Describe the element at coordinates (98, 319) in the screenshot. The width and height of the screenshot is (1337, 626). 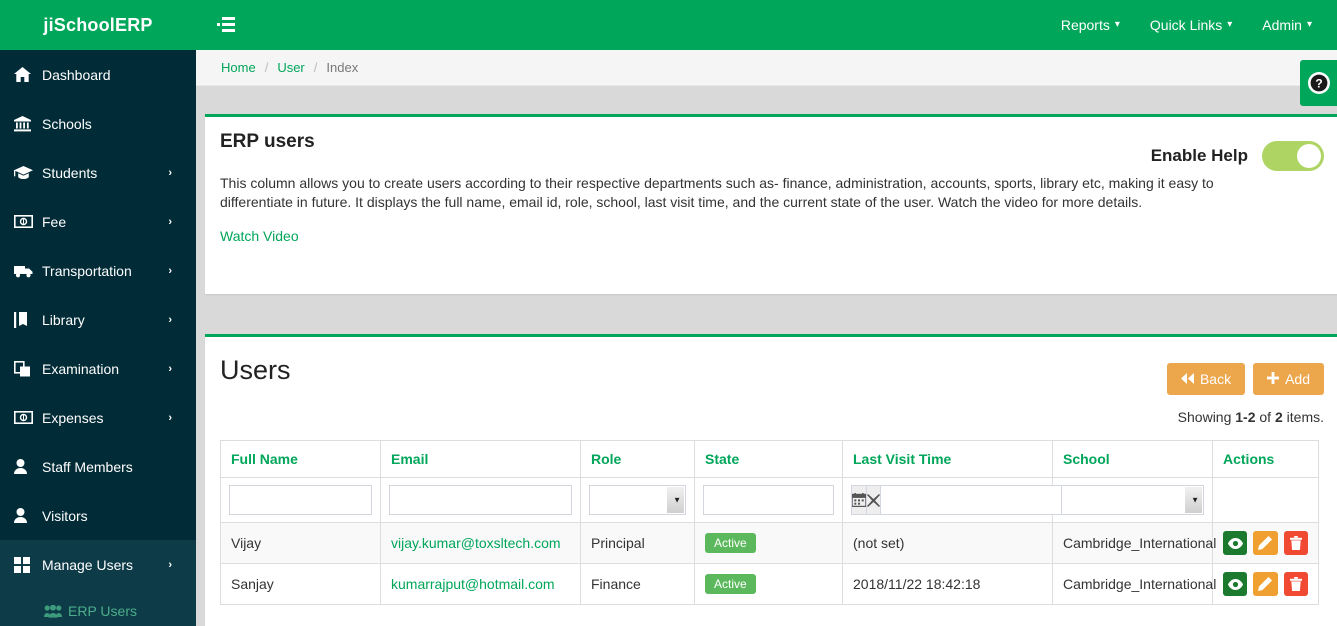
I see `sidebar-item-library: Library ›` at that location.